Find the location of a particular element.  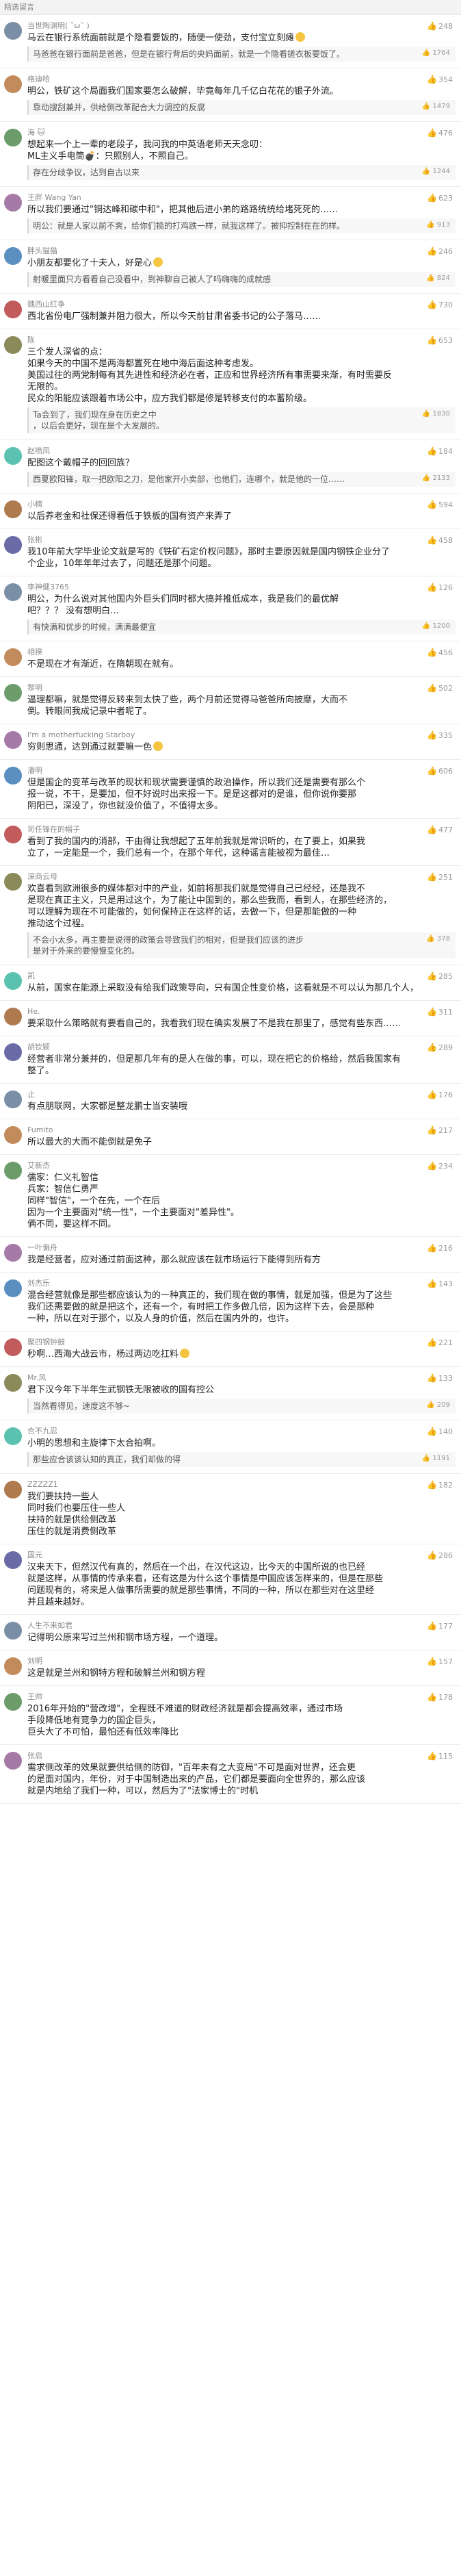

reply-like-count: 👍 378 is located at coordinates (438, 938).